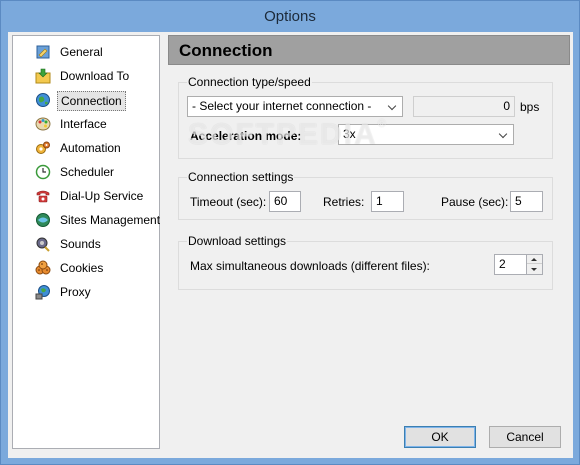  What do you see at coordinates (43, 124) in the screenshot?
I see `palette-icon` at bounding box center [43, 124].